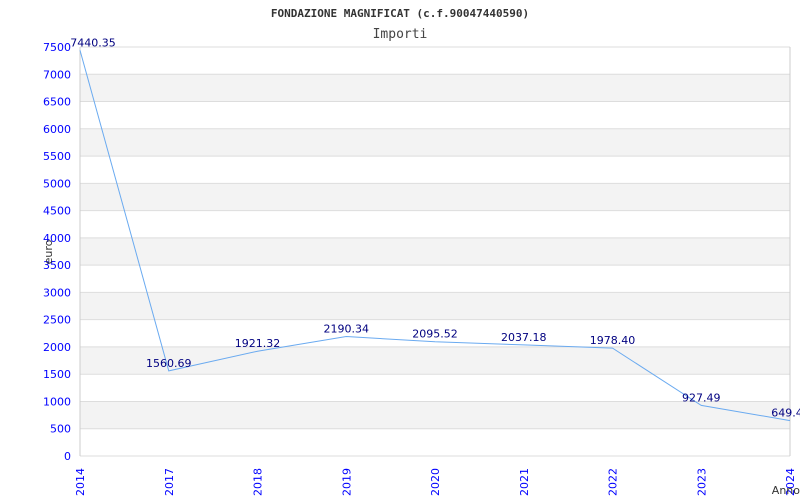 Image resolution: width=800 pixels, height=500 pixels. What do you see at coordinates (346, 482) in the screenshot?
I see `x-tick-label: 2019` at bounding box center [346, 482].